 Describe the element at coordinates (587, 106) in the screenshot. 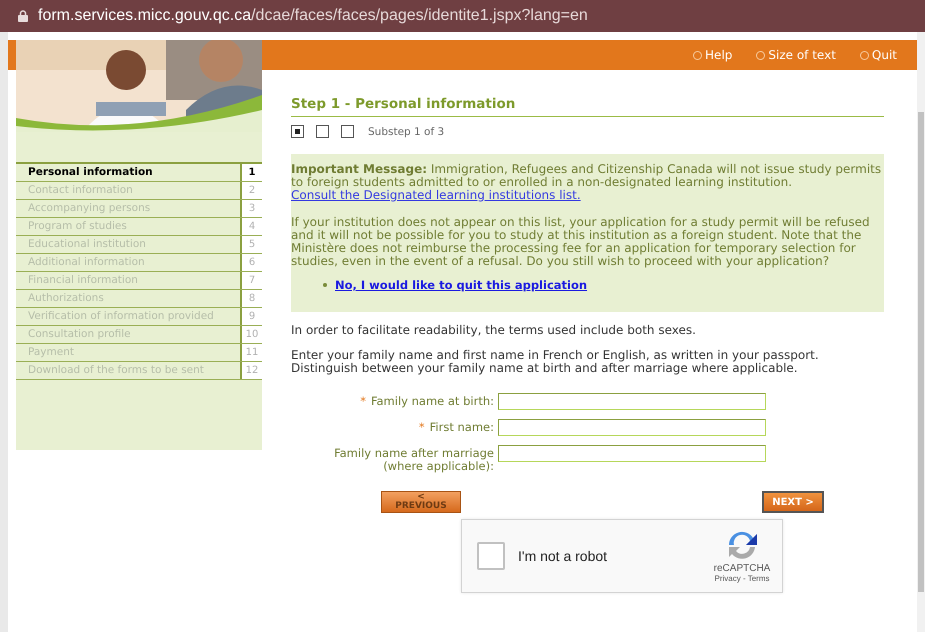

I see `step-heading: Step 1 - Personal information` at that location.